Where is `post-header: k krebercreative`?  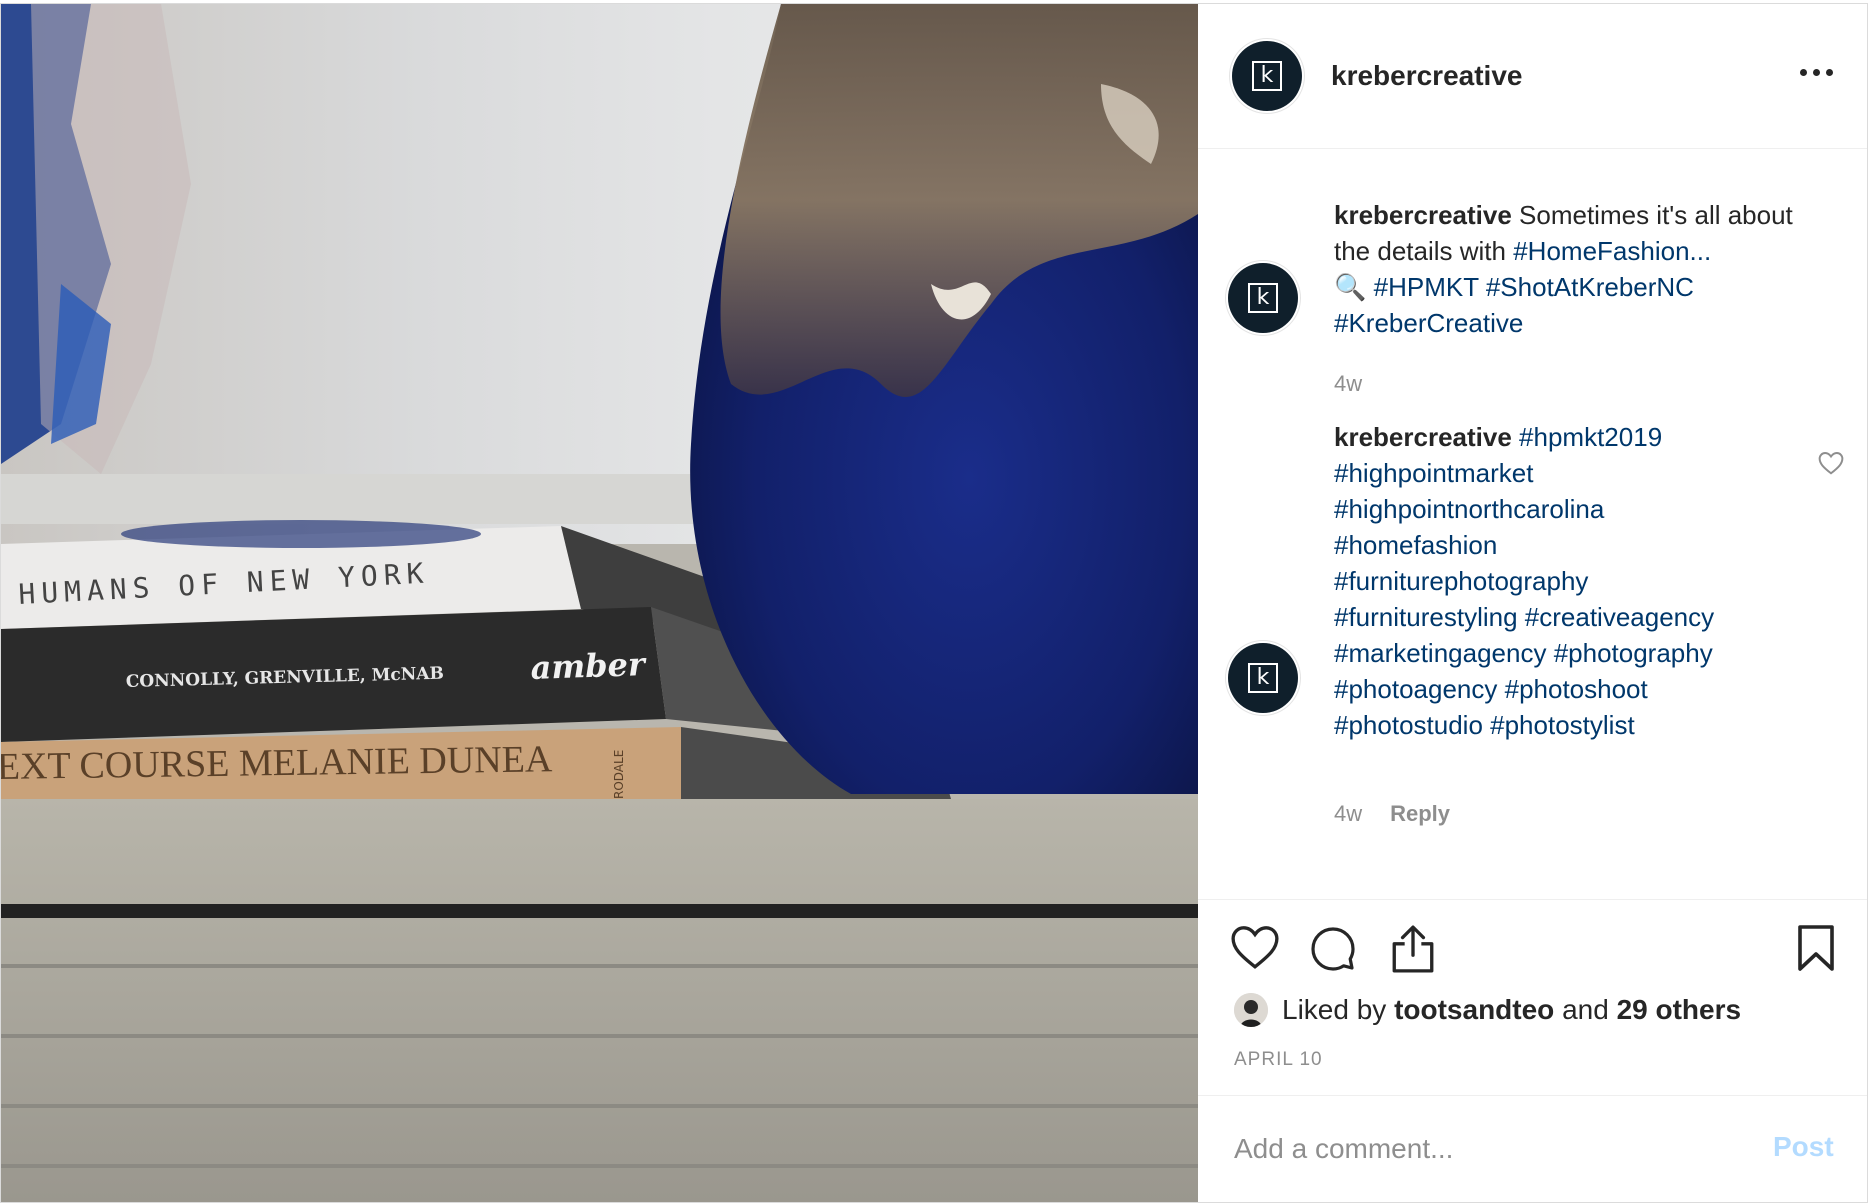
post-header: k krebercreative is located at coordinates (1532, 76).